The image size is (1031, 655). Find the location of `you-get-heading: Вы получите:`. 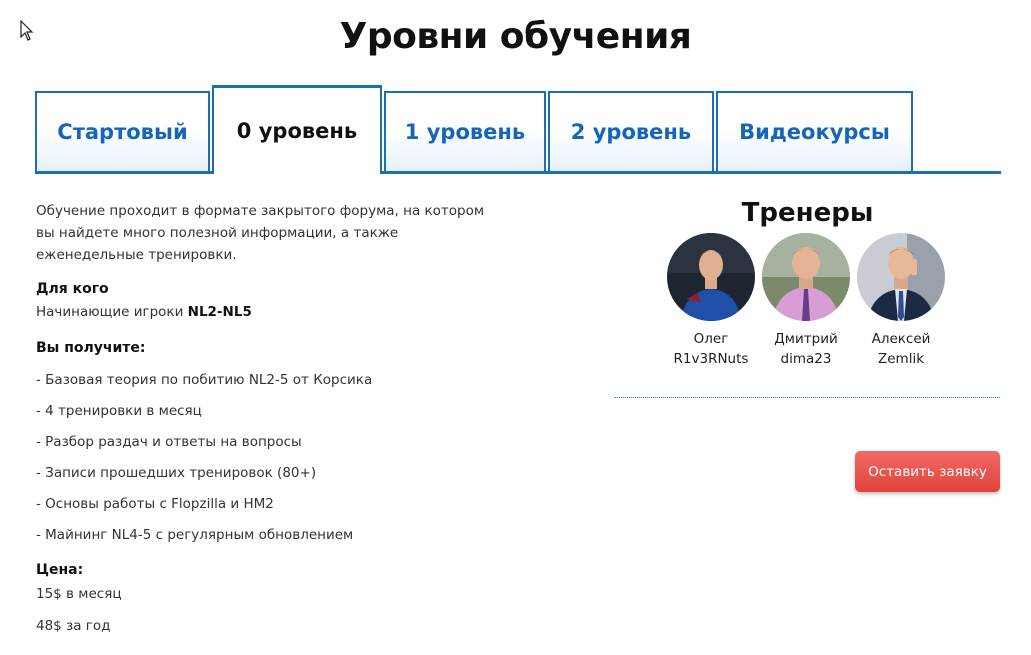

you-get-heading: Вы получите: is located at coordinates (91, 348).